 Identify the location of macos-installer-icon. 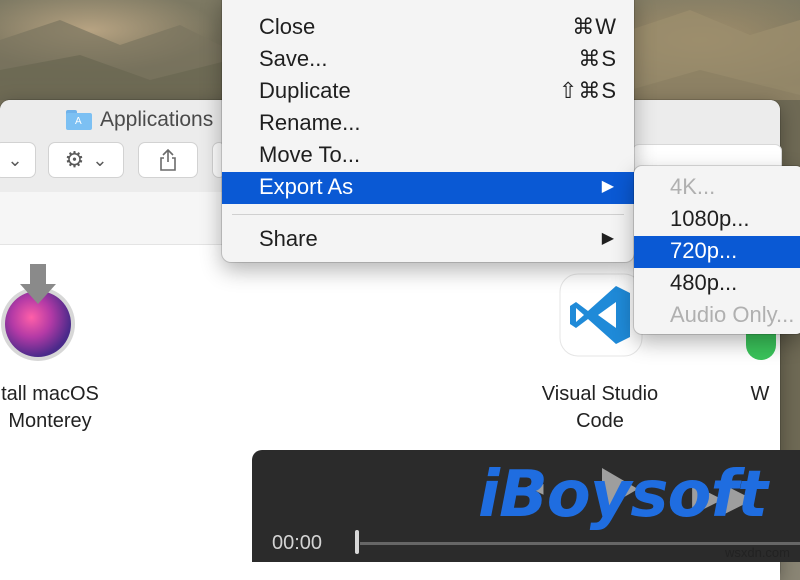
(38, 312).